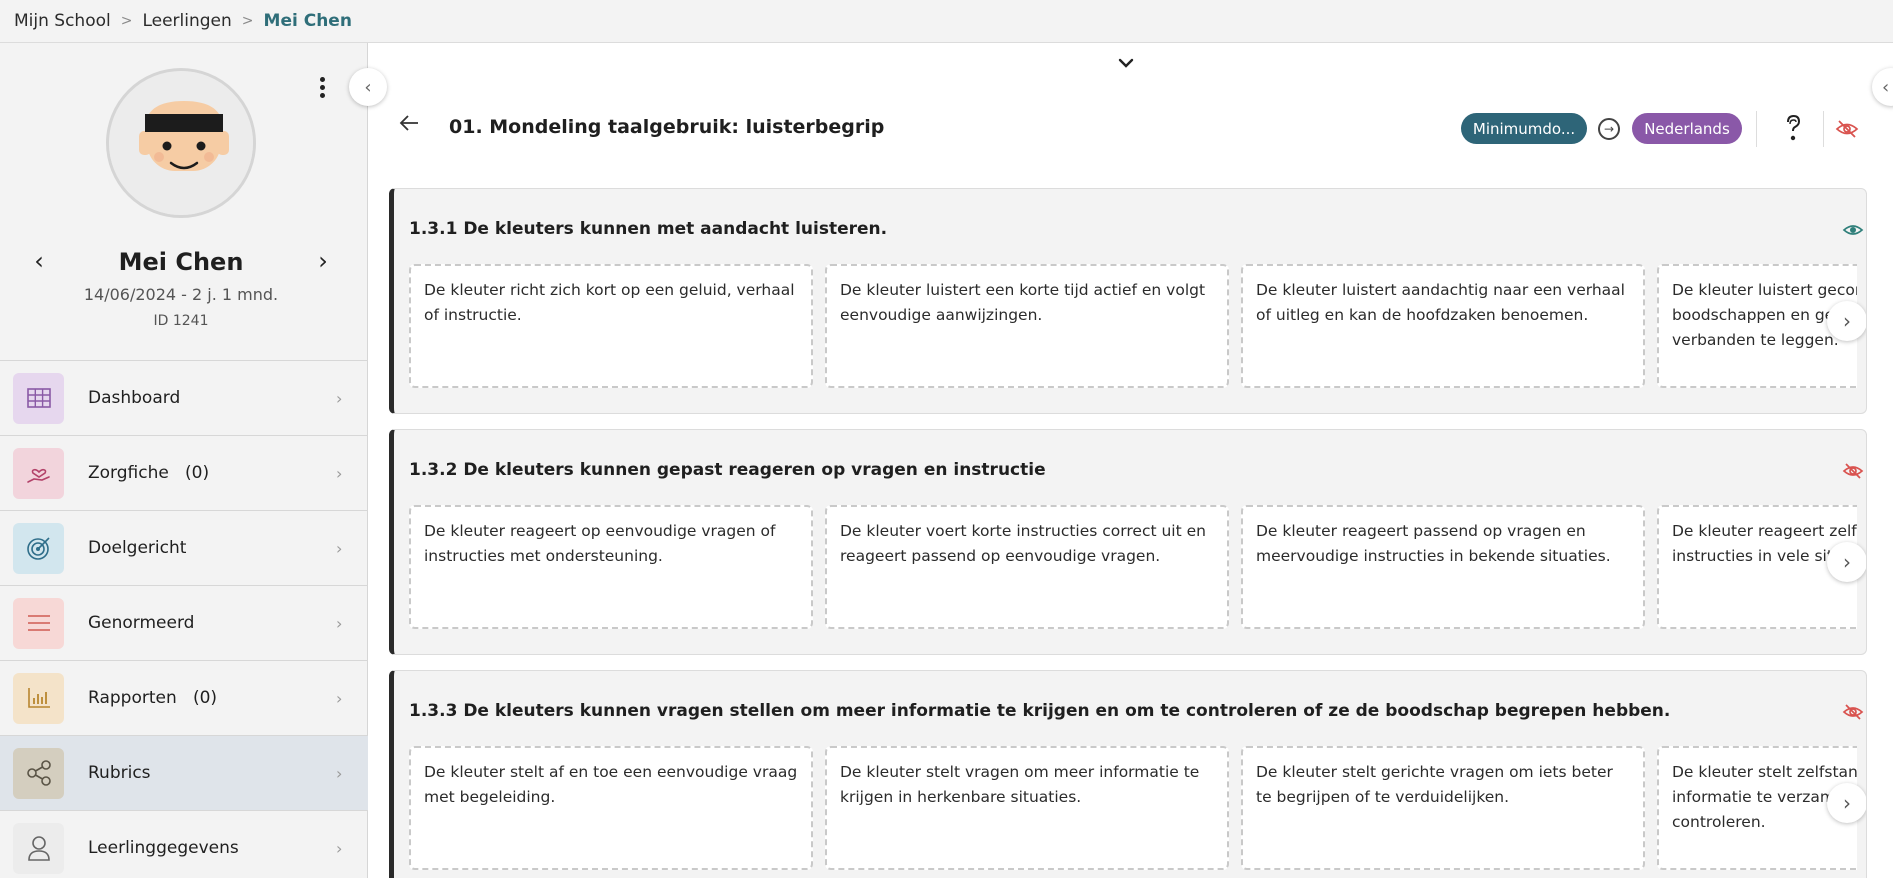  I want to click on share-icon, so click(38, 773).